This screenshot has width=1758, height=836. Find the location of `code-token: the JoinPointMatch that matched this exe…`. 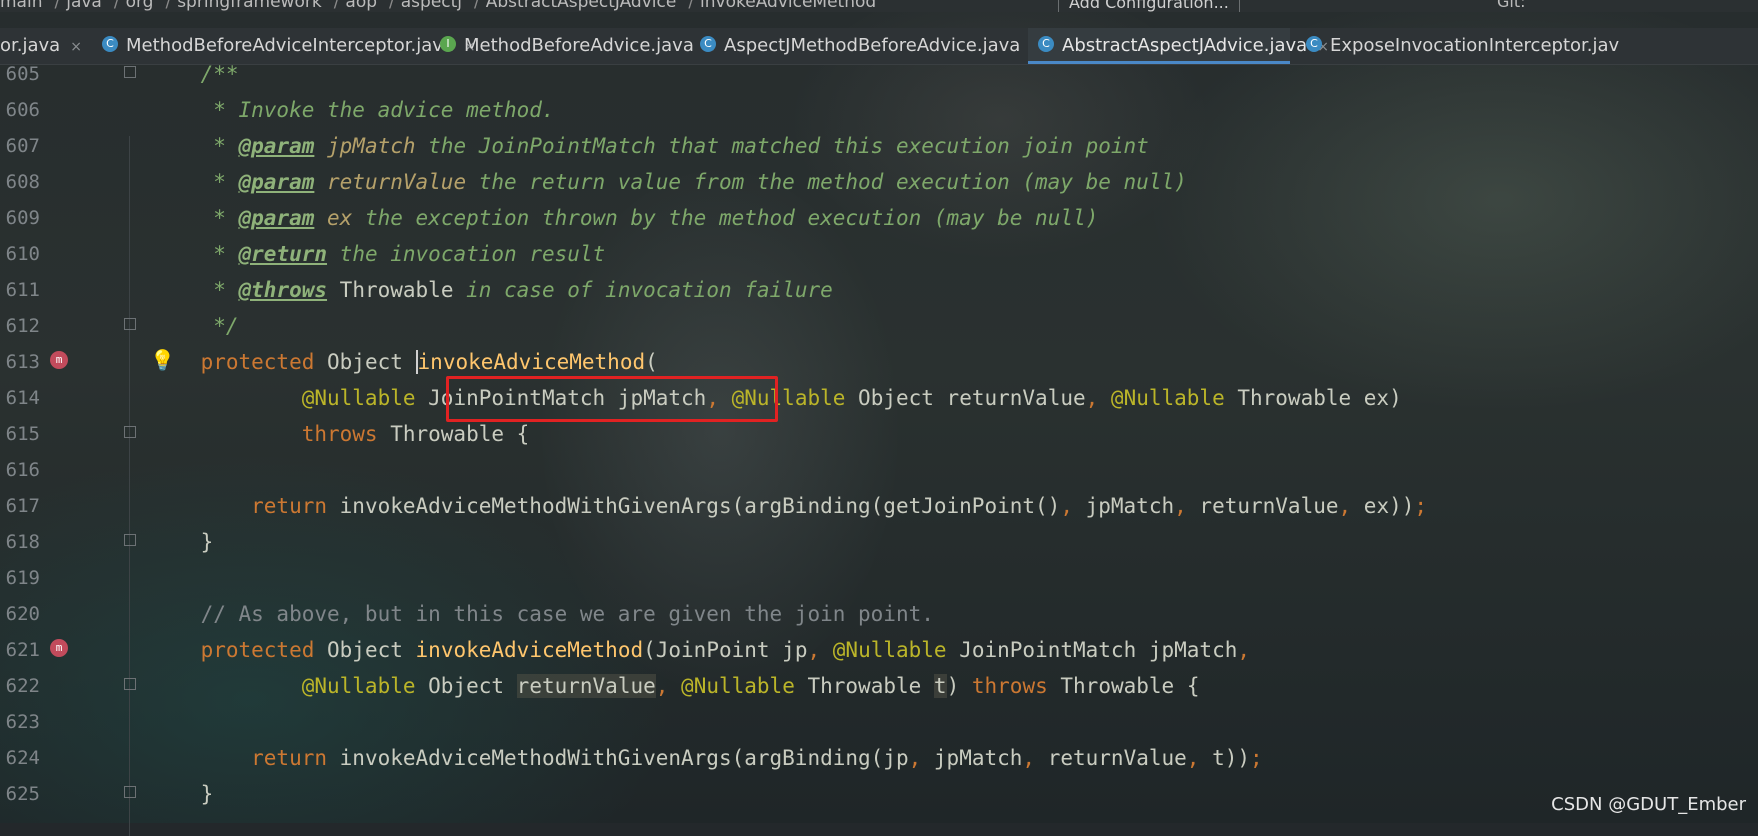

code-token: the JoinPointMatch that matched this exe… is located at coordinates (782, 146).